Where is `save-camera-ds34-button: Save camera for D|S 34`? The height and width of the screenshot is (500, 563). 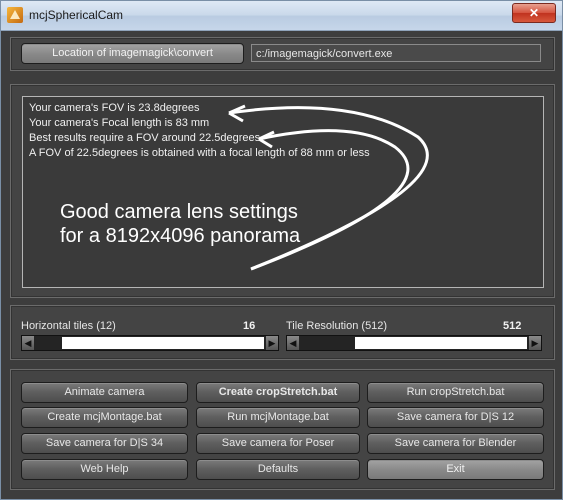 save-camera-ds34-button: Save camera for D|S 34 is located at coordinates (104, 443).